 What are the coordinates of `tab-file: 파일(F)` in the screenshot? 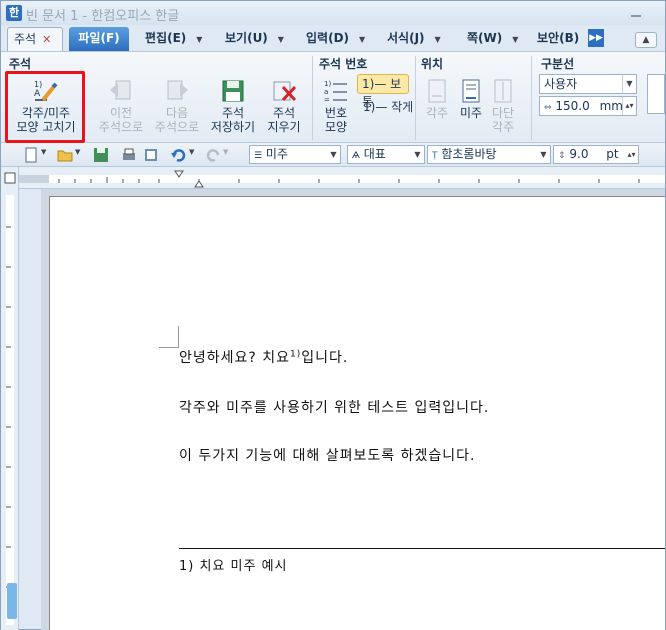 It's located at (99, 39).